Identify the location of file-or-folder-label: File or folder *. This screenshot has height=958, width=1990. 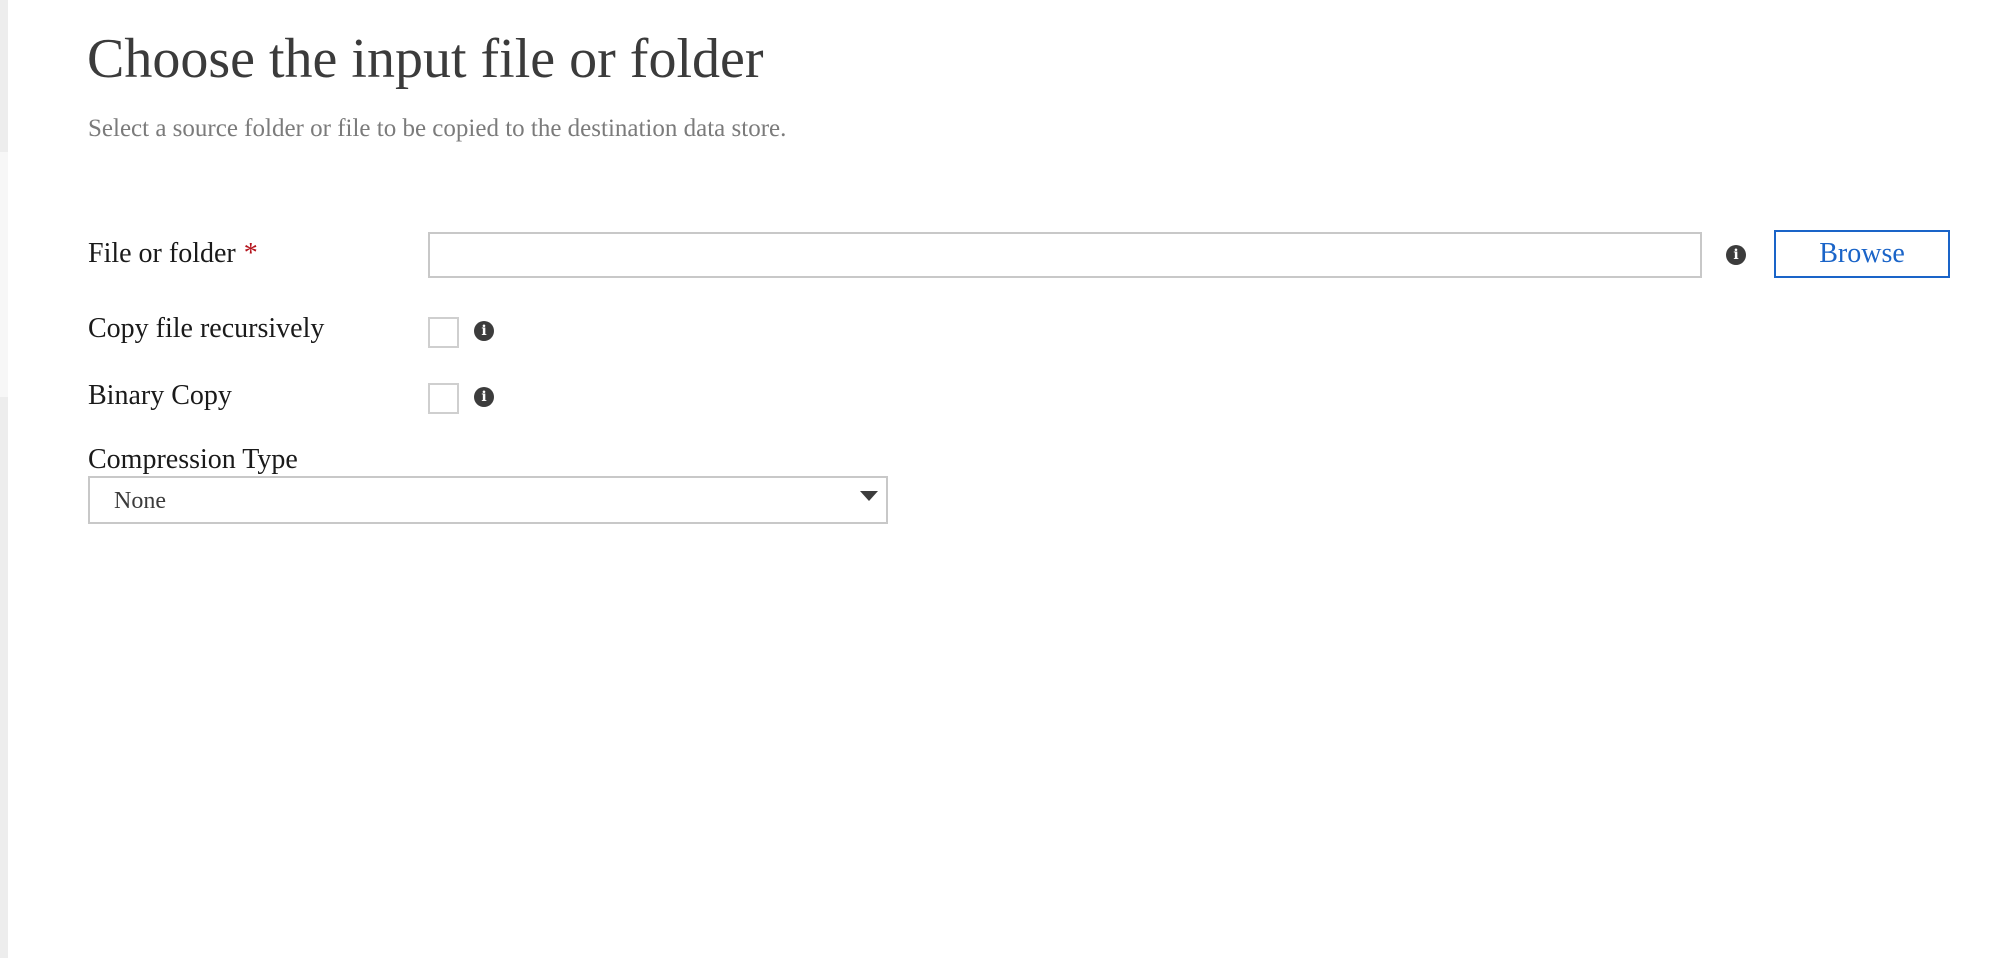
(173, 254).